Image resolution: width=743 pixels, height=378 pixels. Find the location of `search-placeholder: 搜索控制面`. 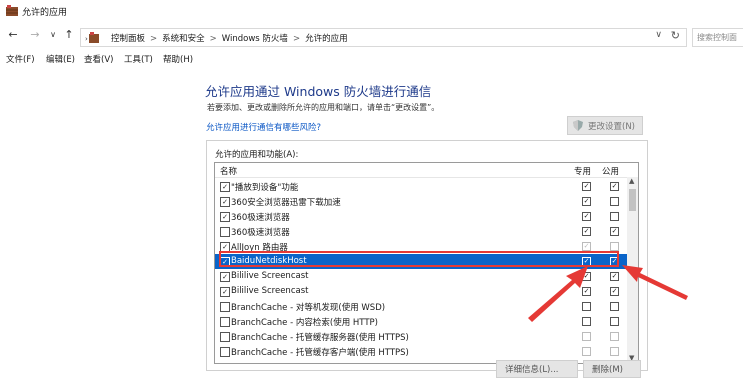

search-placeholder: 搜索控制面 is located at coordinates (717, 37).